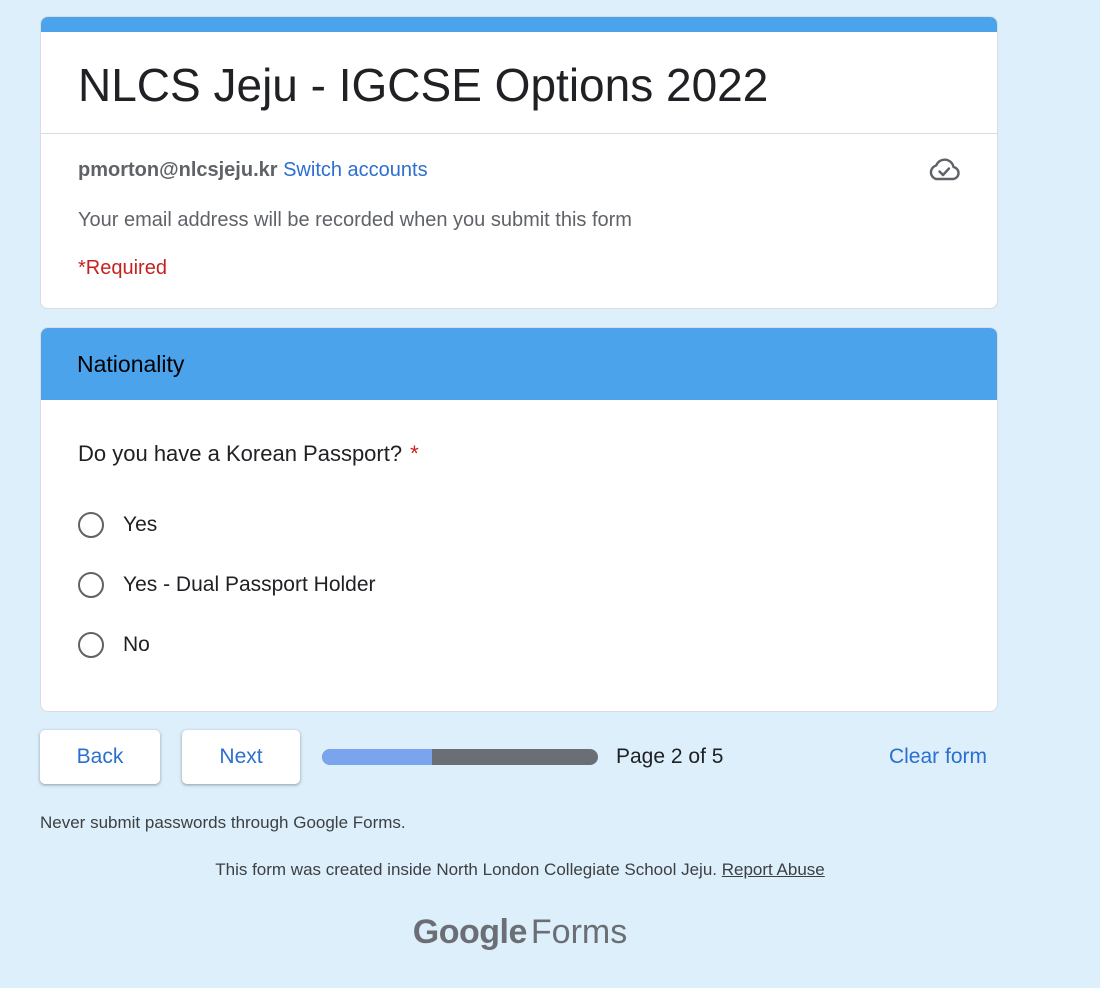  Describe the element at coordinates (460, 757) in the screenshot. I see `progress-bar` at that location.